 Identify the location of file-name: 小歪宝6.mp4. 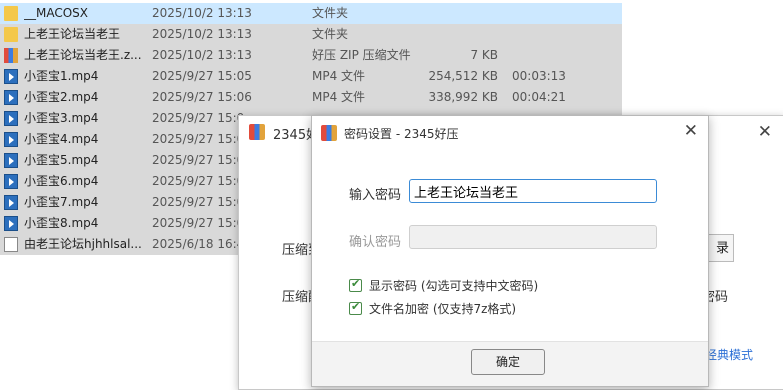
(61, 181).